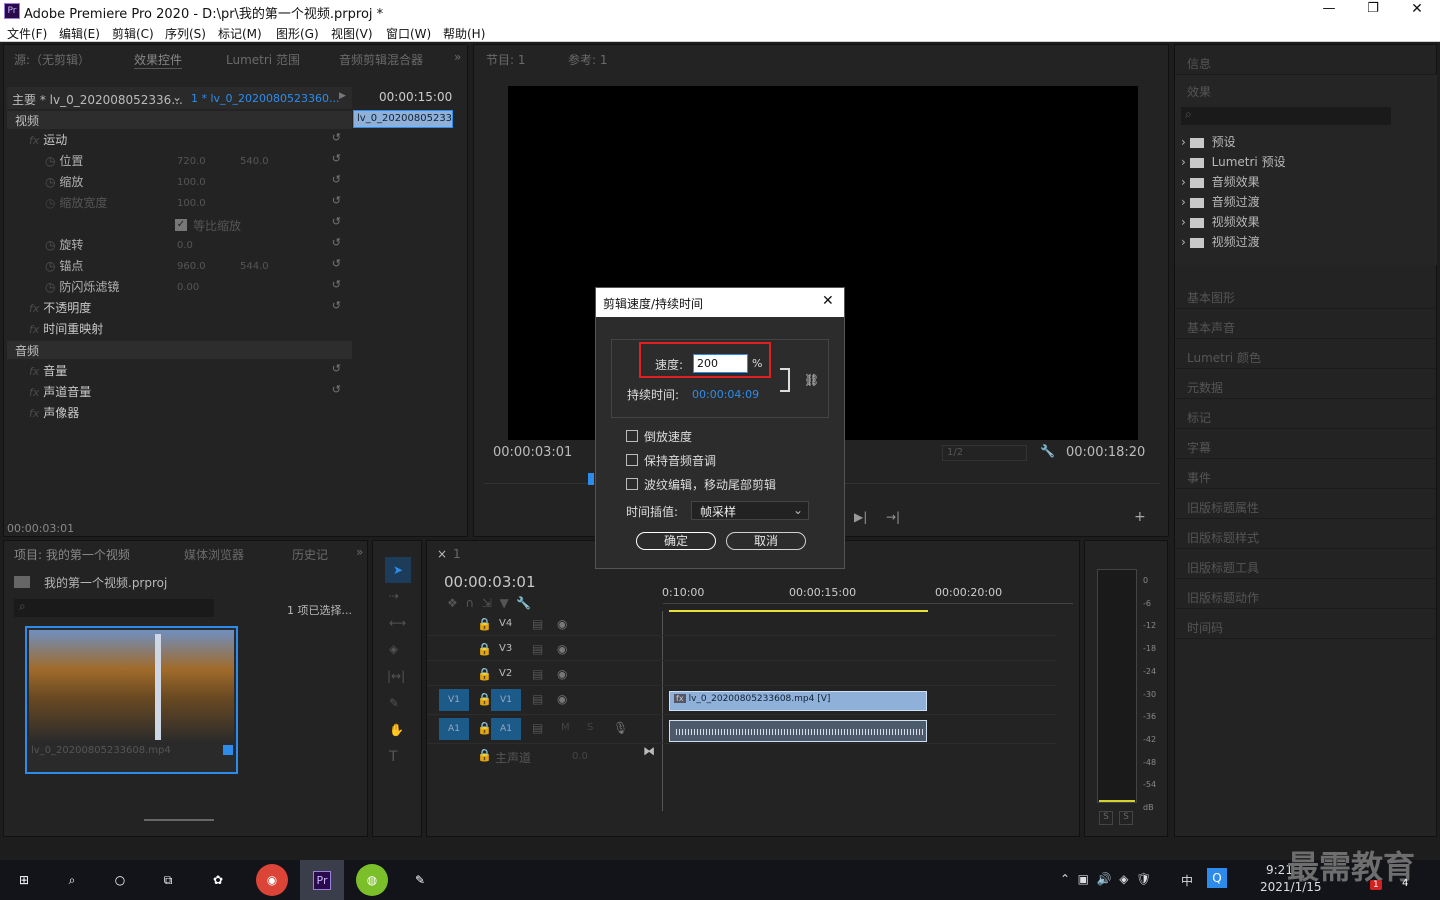 The height and width of the screenshot is (900, 1440). Describe the element at coordinates (506, 59) in the screenshot. I see `tab-program: 节目: 1` at that location.